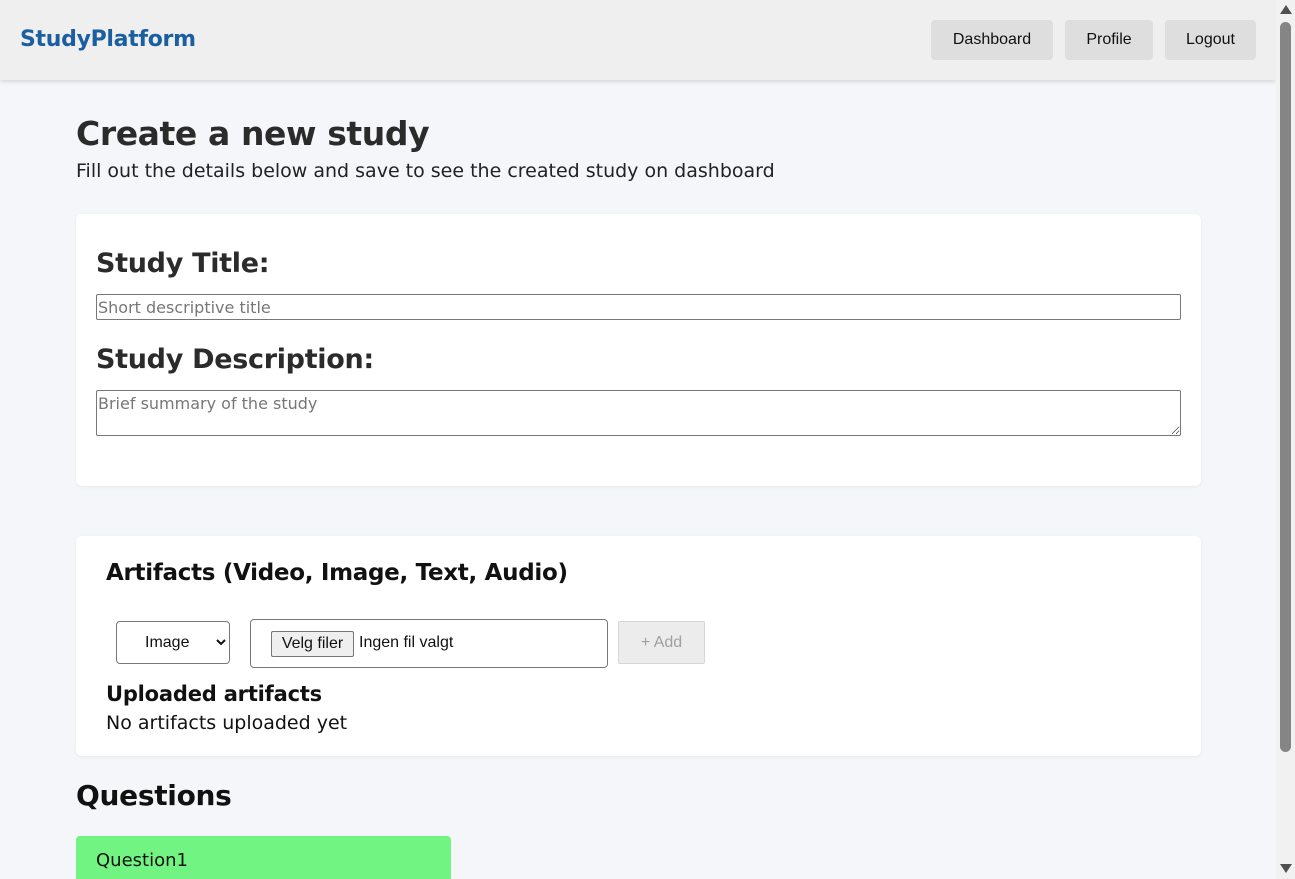 The height and width of the screenshot is (879, 1295). I want to click on scroll-thumb, so click(1285, 387).